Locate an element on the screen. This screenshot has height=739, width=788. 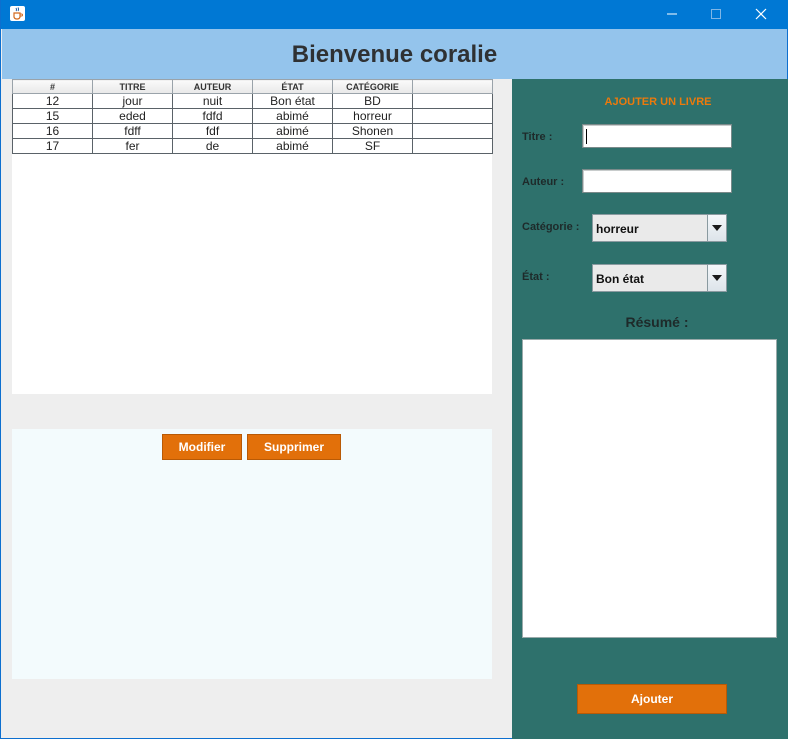
column-header-auteur: AUTEUR is located at coordinates (212, 86).